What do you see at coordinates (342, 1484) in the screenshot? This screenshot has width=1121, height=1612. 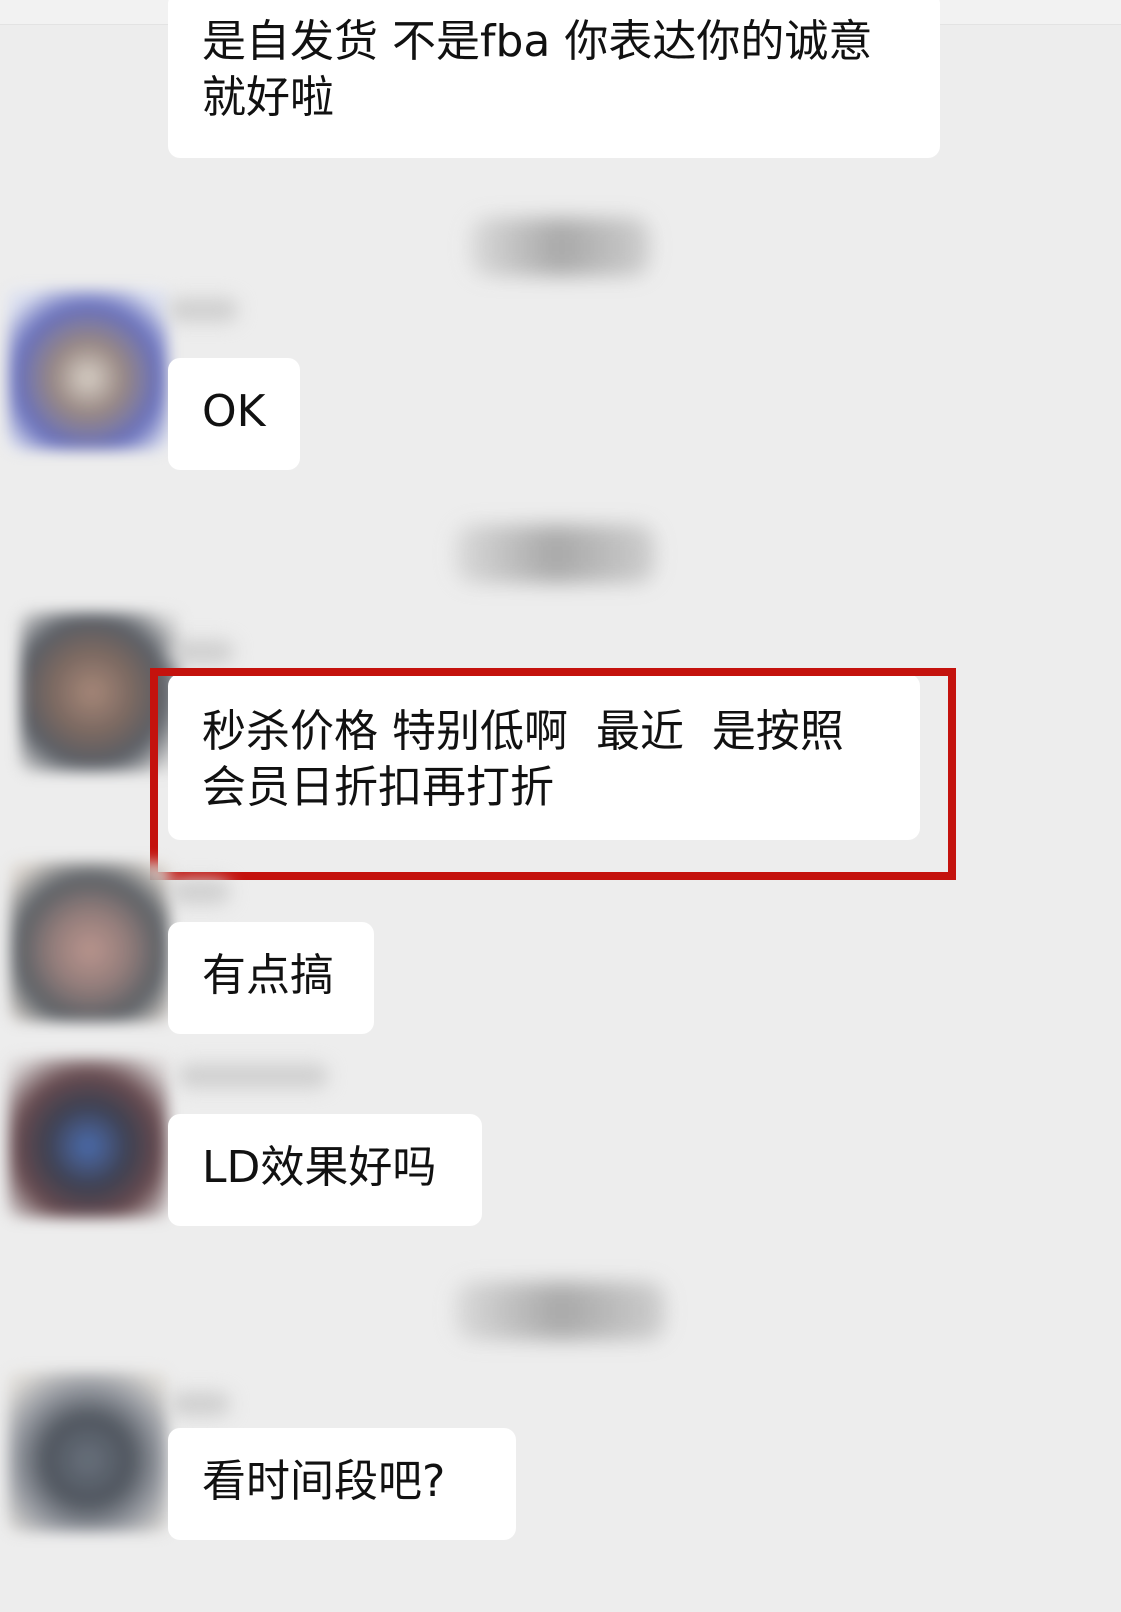 I see `message-bubble: 看时间段吧?` at bounding box center [342, 1484].